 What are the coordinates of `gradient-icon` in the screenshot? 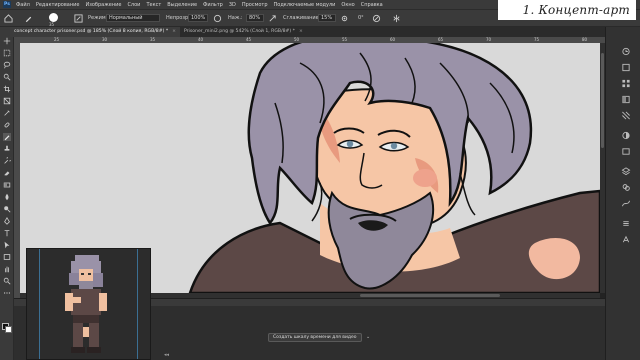 It's located at (7, 185).